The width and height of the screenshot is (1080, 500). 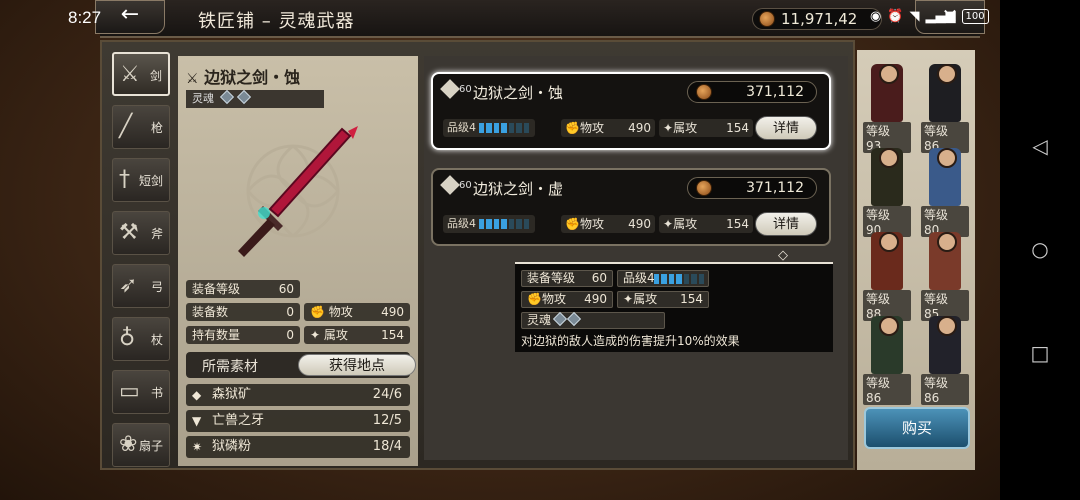 What do you see at coordinates (298, 447) in the screenshot?
I see `material-row: ✷ 狱磷粉 18/4` at bounding box center [298, 447].